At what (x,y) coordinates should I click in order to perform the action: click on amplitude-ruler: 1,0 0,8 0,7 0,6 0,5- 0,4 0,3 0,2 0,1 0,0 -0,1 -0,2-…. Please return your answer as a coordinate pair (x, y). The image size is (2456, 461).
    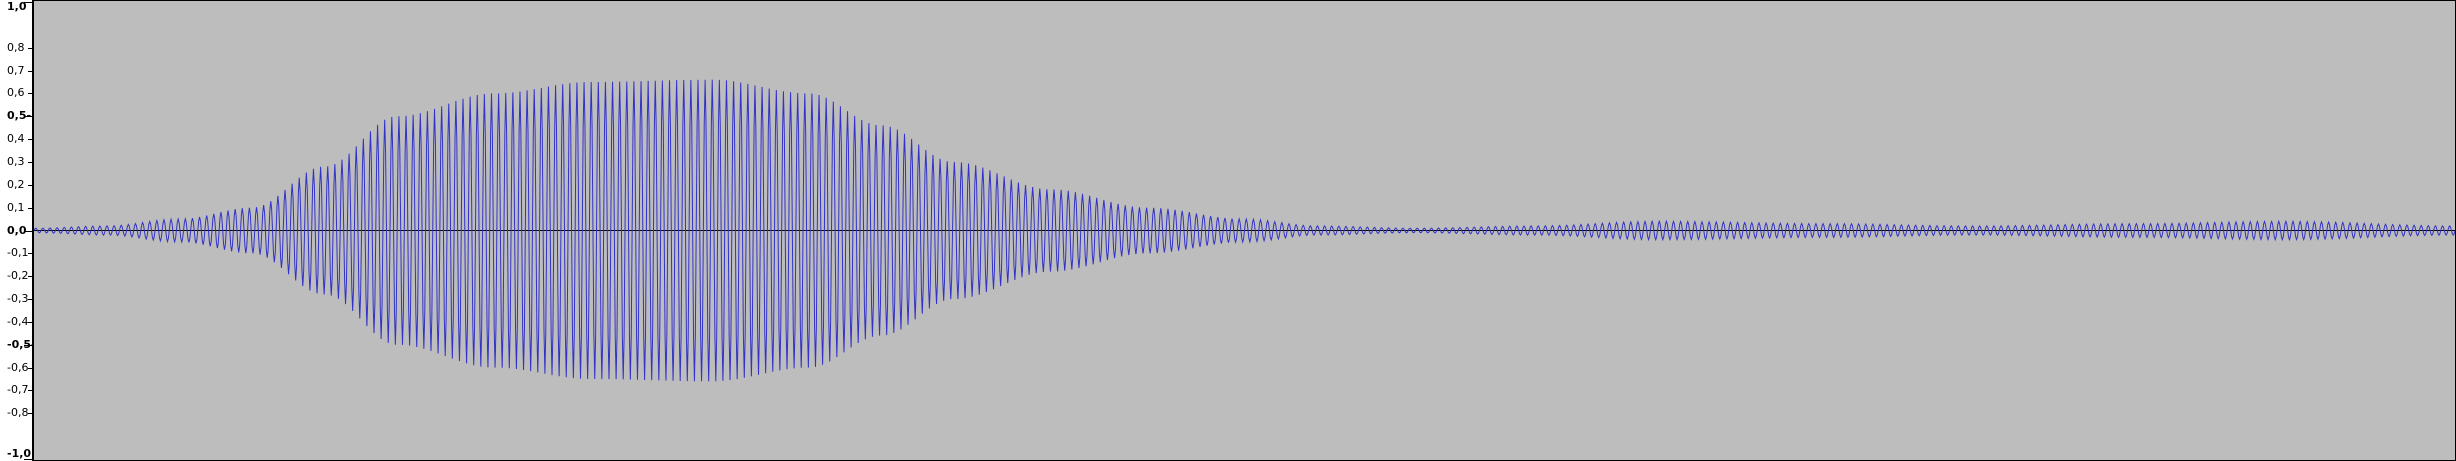
    Looking at the image, I should click on (18, 230).